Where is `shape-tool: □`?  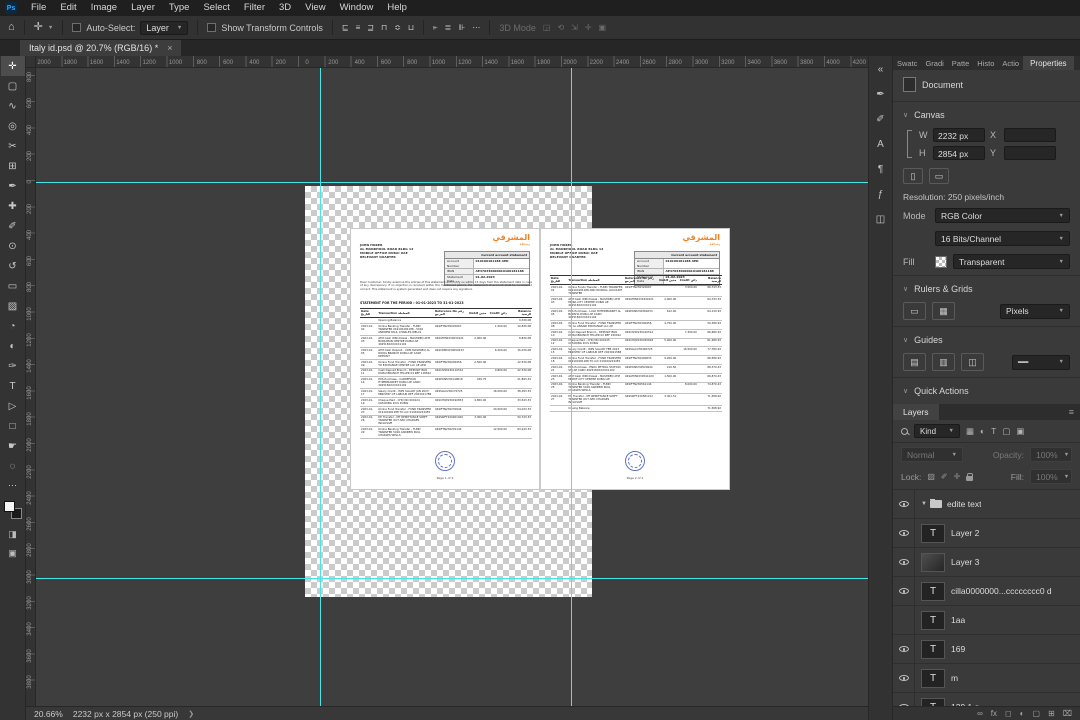
shape-tool: □ is located at coordinates (13, 426).